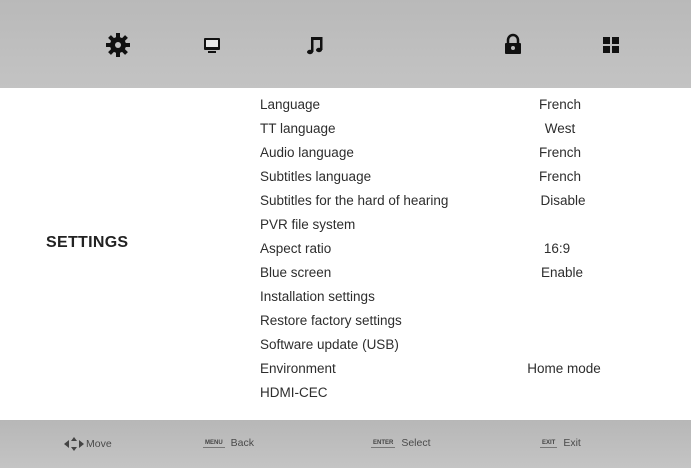 This screenshot has height=468, width=691. What do you see at coordinates (316, 176) in the screenshot?
I see `menu-item-label: Subtitles language` at bounding box center [316, 176].